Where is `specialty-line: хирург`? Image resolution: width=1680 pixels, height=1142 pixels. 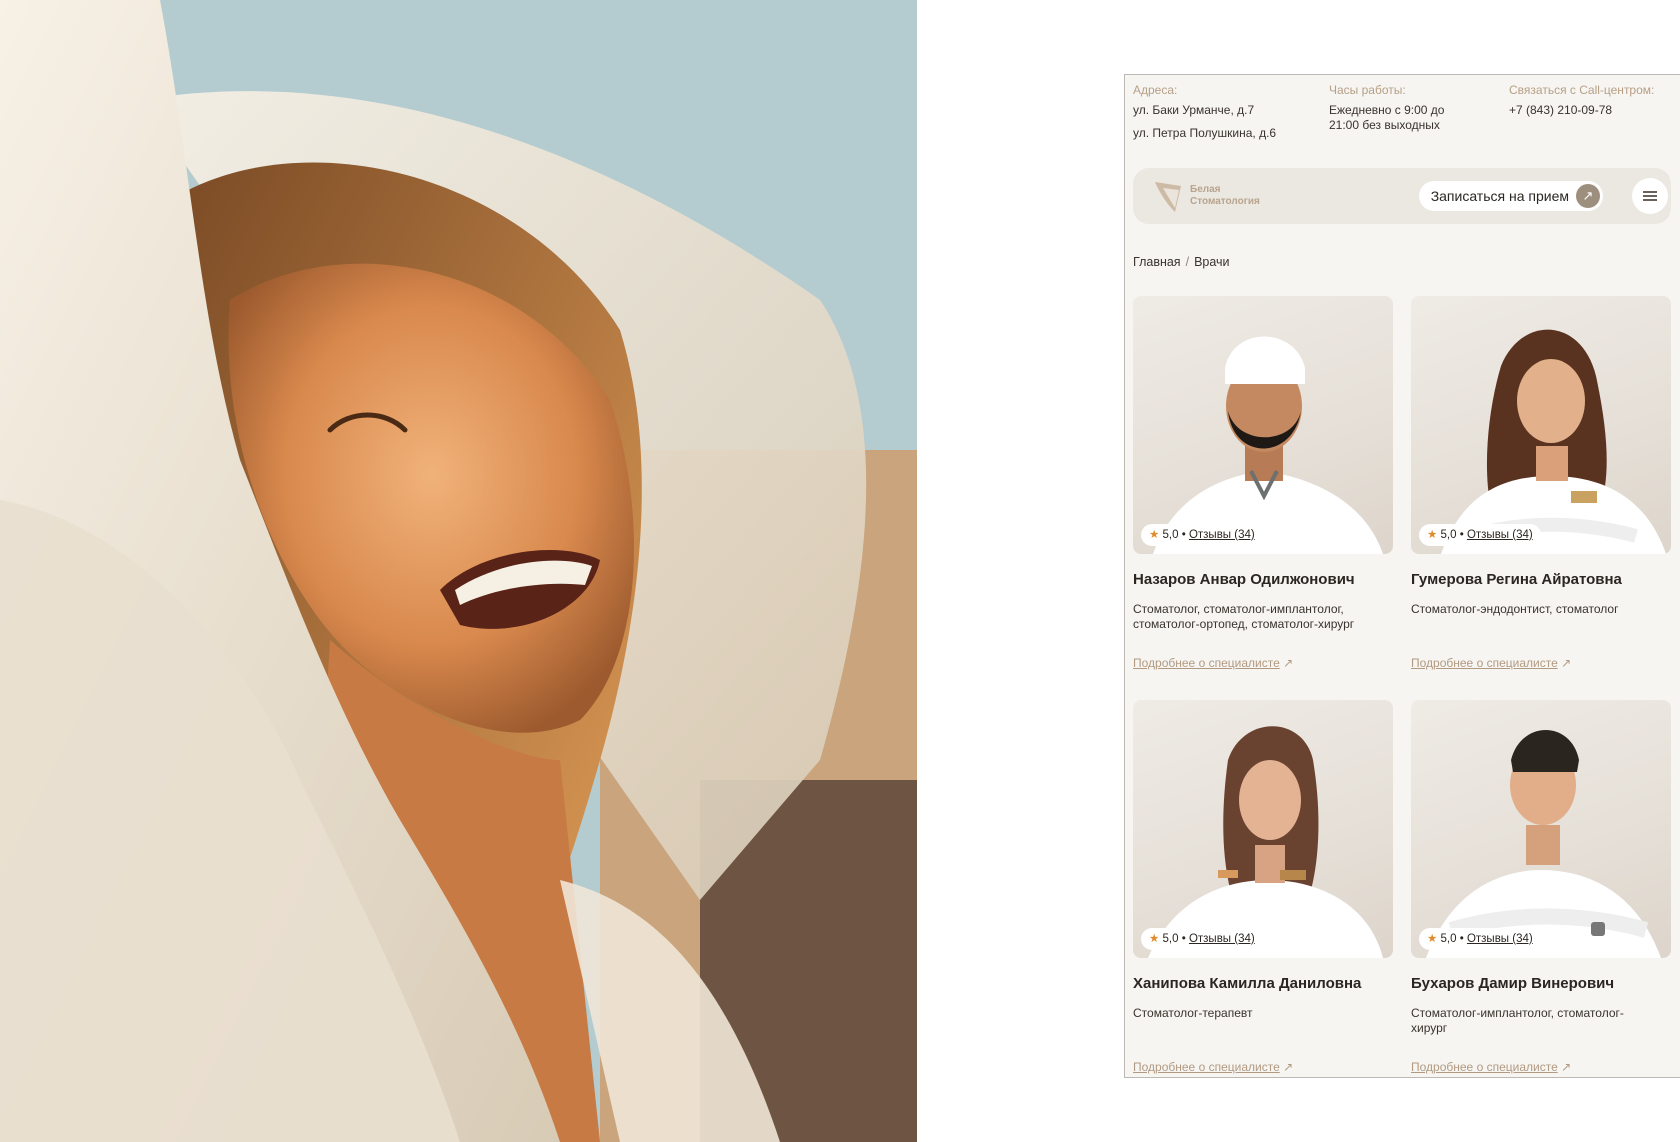
specialty-line: хирург is located at coordinates (1429, 1028).